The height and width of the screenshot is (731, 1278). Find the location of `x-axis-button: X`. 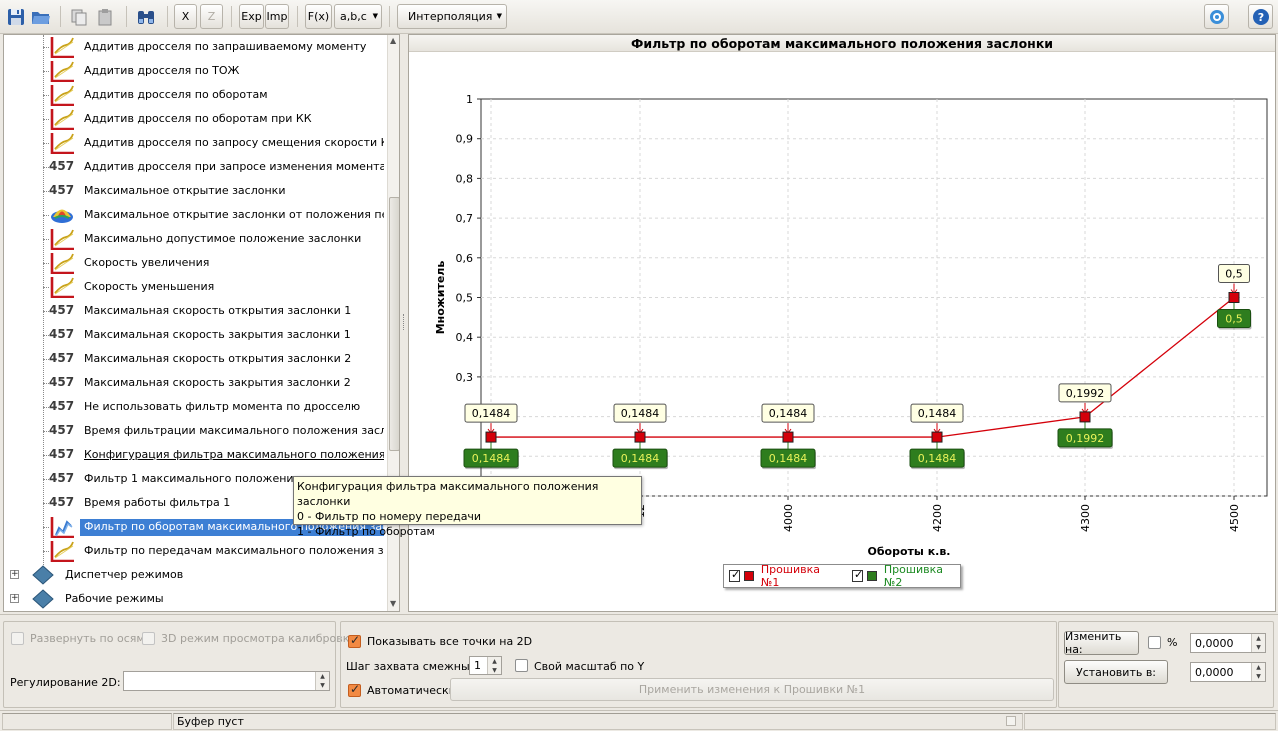

x-axis-button: X is located at coordinates (185, 16).